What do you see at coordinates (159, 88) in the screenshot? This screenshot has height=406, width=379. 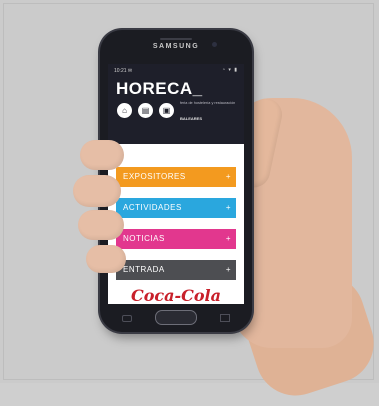 I see `app-logo: HORECA_` at bounding box center [159, 88].